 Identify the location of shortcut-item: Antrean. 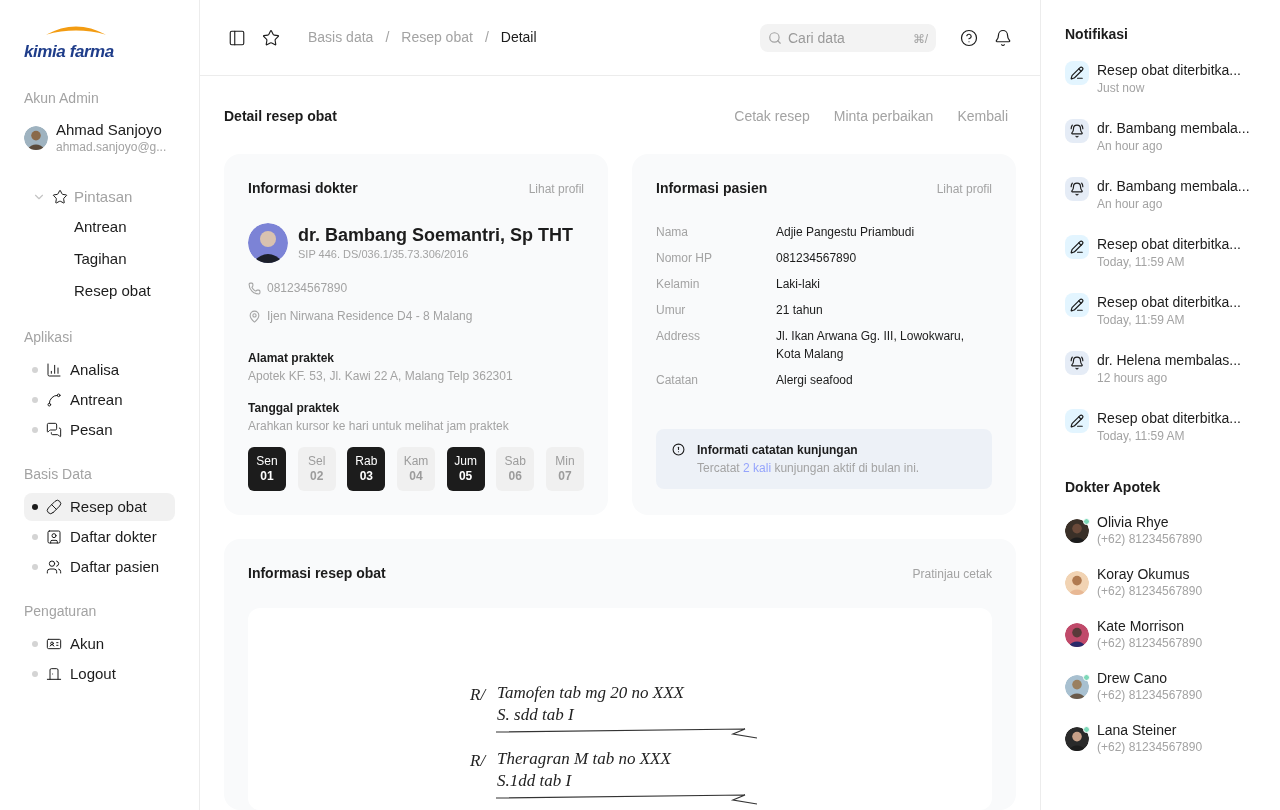
(99, 226).